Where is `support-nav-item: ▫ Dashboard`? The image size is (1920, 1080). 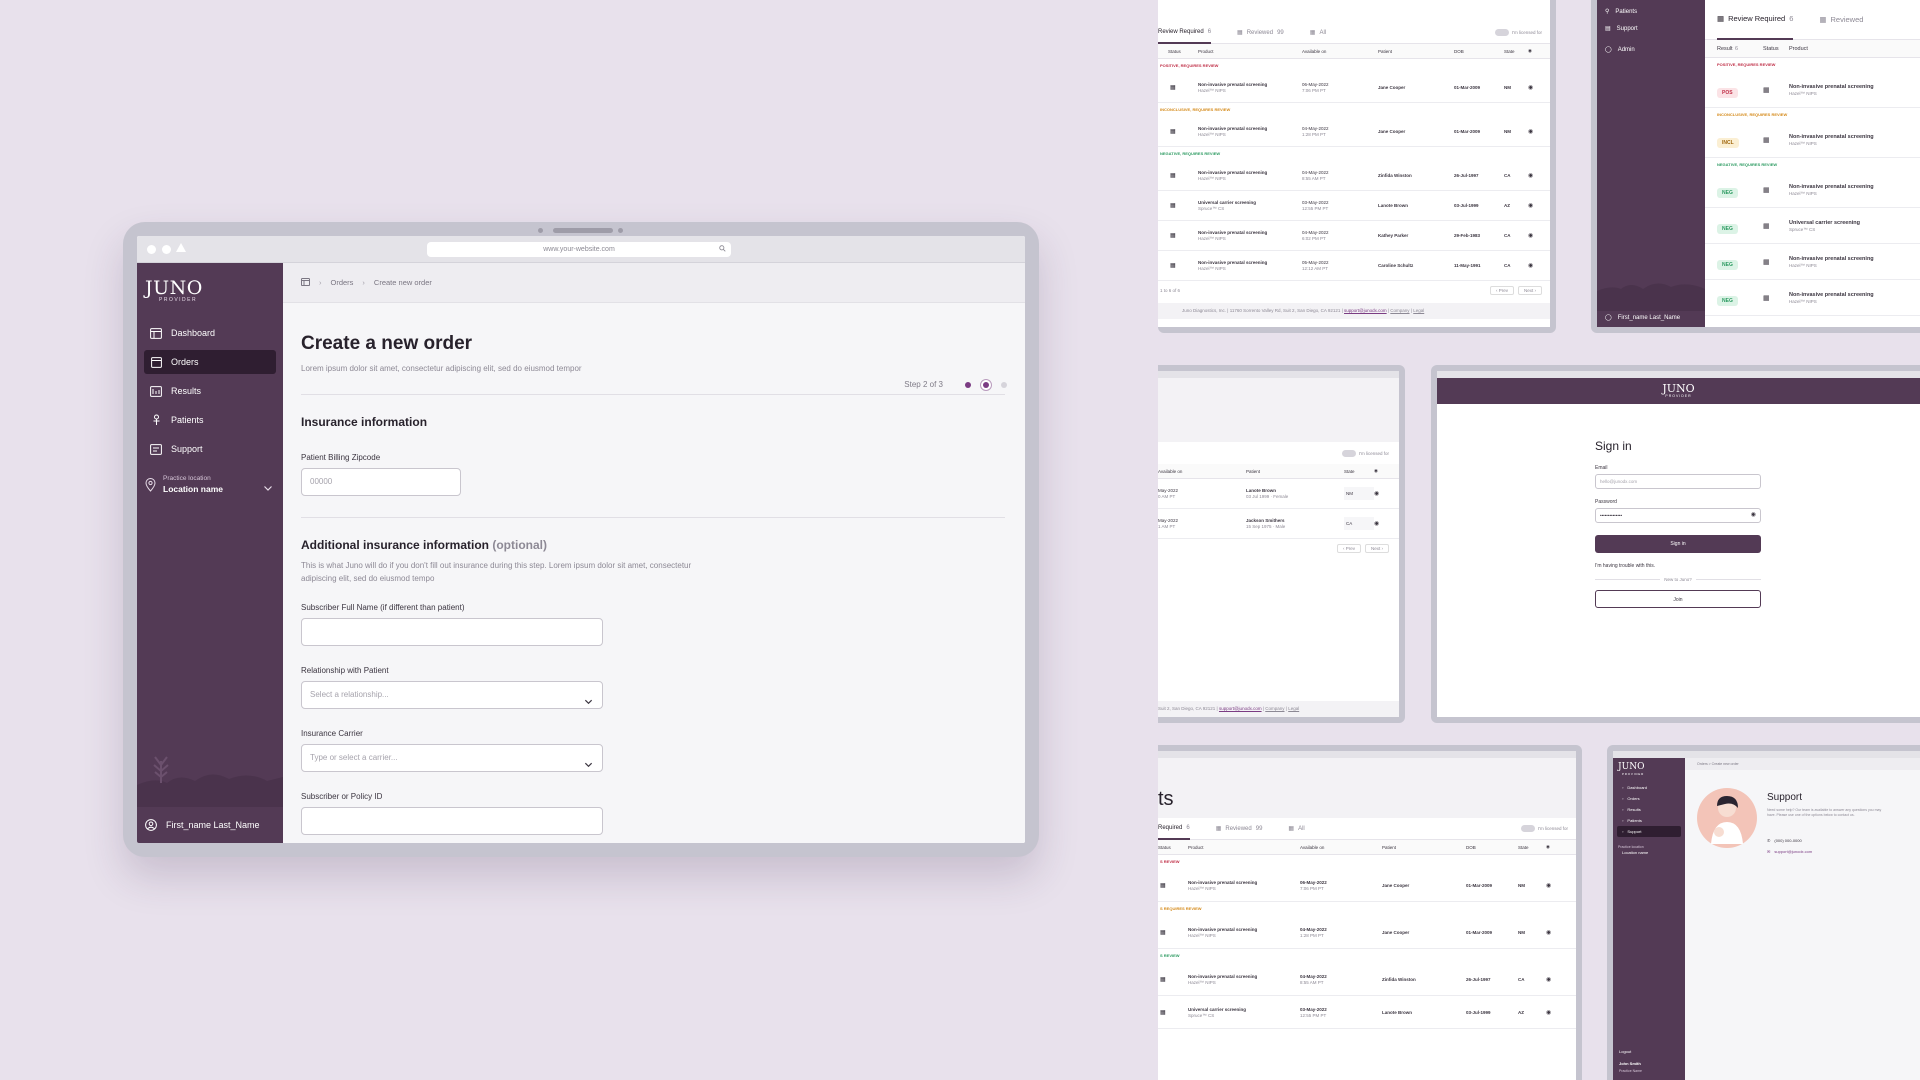
support-nav-item: ▫ Dashboard is located at coordinates (1649, 787).